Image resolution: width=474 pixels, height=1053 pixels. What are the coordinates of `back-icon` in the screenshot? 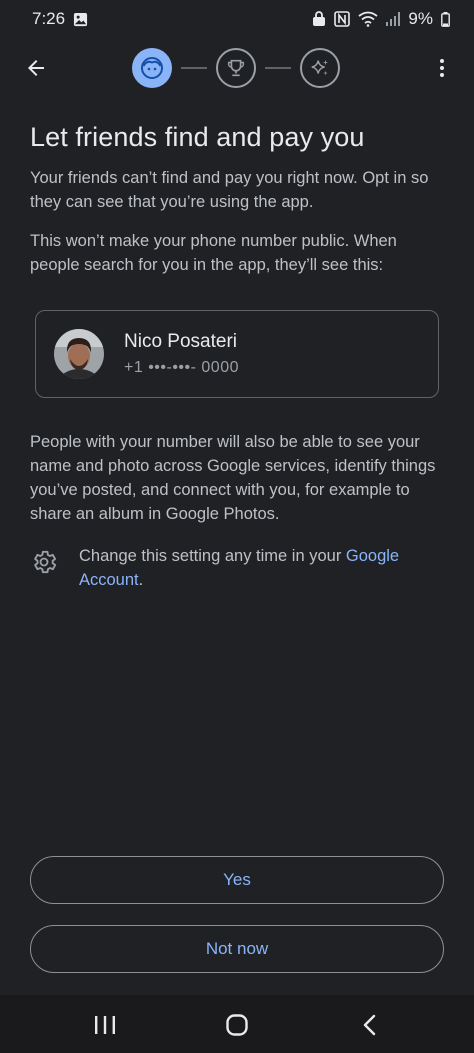 It's located at (369, 1025).